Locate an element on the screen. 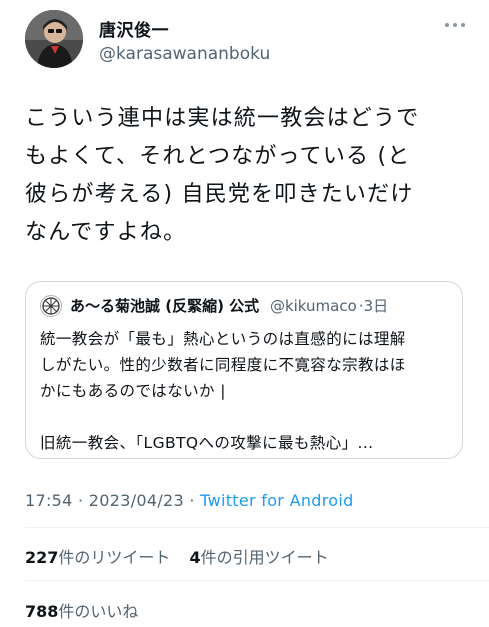 The image size is (489, 627). tweet-line: なんですよね。 is located at coordinates (106, 232).